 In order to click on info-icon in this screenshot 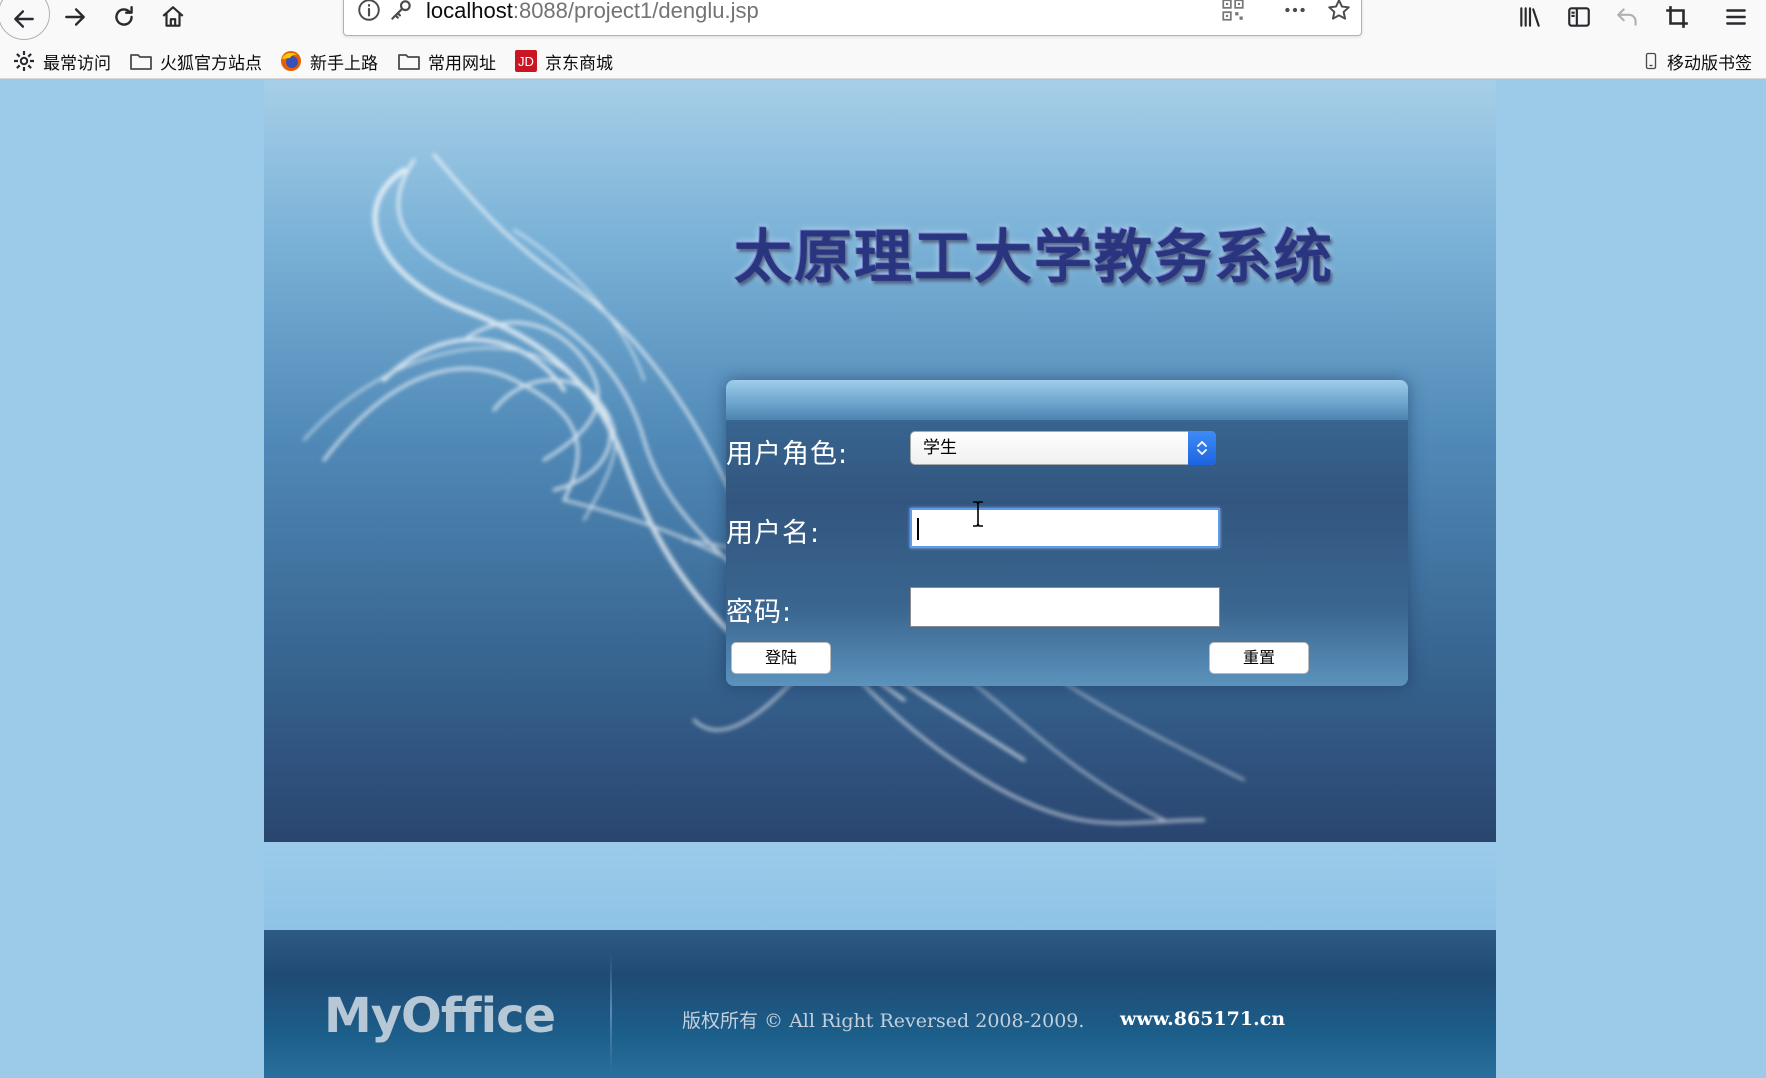, I will do `click(369, 13)`.